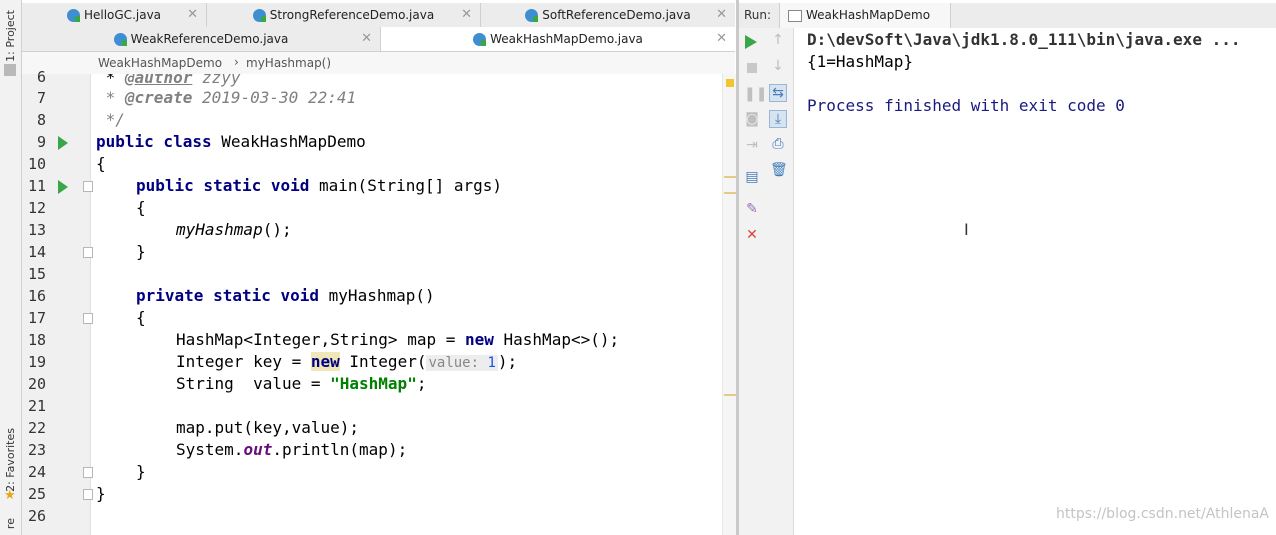 The image size is (1276, 535). I want to click on left-tool-strip: 1: Project 2: Favorites ★ re, so click(11, 267).